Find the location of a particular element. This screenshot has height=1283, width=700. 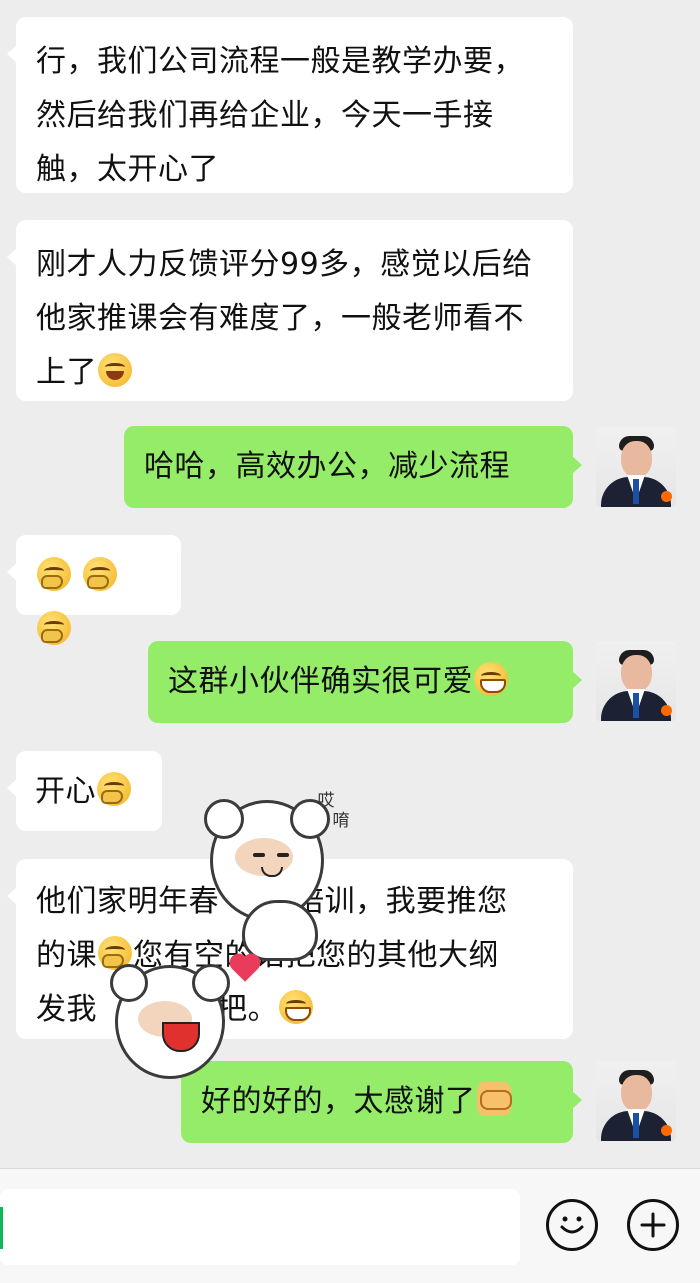

message-bubble: 这群小伙伴确实很可爱 is located at coordinates (365, 682).